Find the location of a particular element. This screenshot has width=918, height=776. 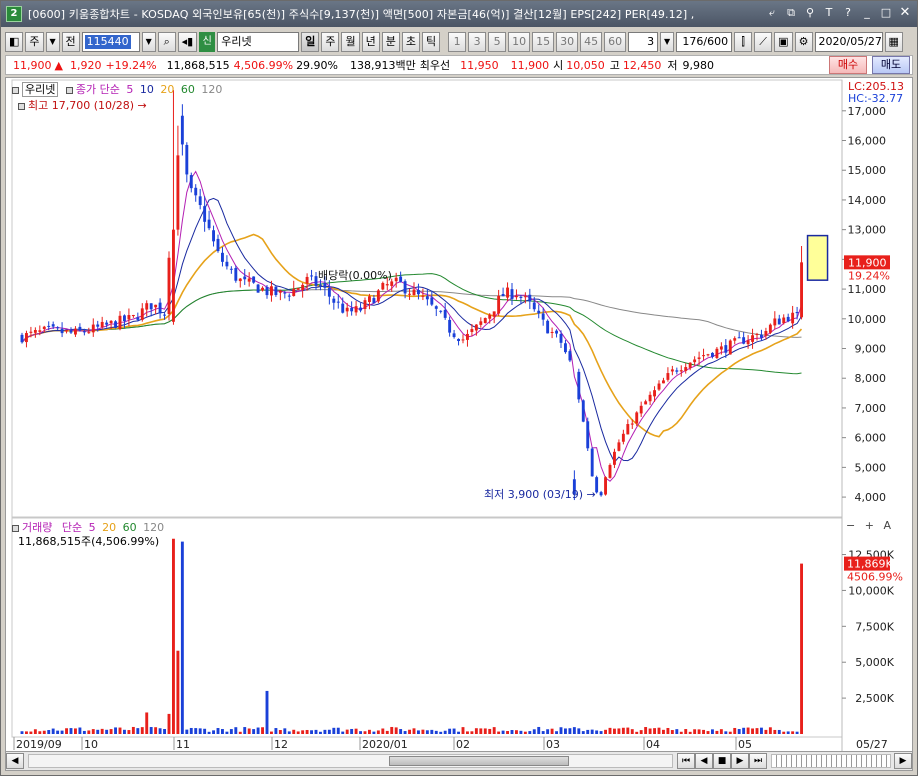

save-icon: ▣ is located at coordinates (783, 42).